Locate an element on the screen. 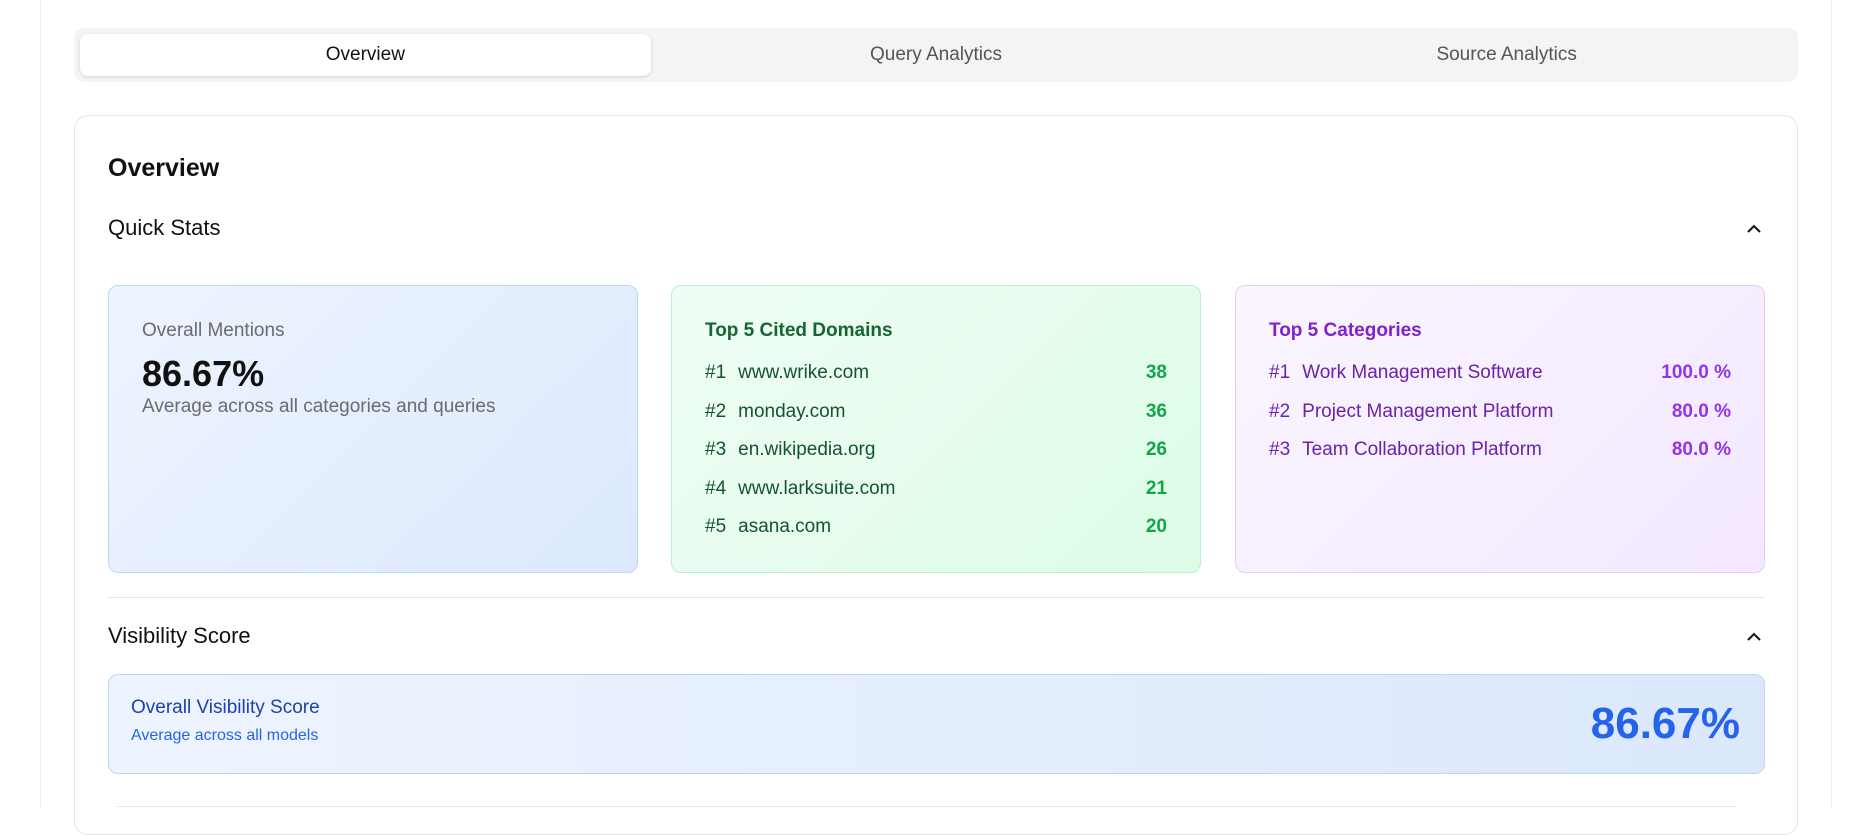 This screenshot has width=1871, height=835. domain-name: asana.com is located at coordinates (785, 527).